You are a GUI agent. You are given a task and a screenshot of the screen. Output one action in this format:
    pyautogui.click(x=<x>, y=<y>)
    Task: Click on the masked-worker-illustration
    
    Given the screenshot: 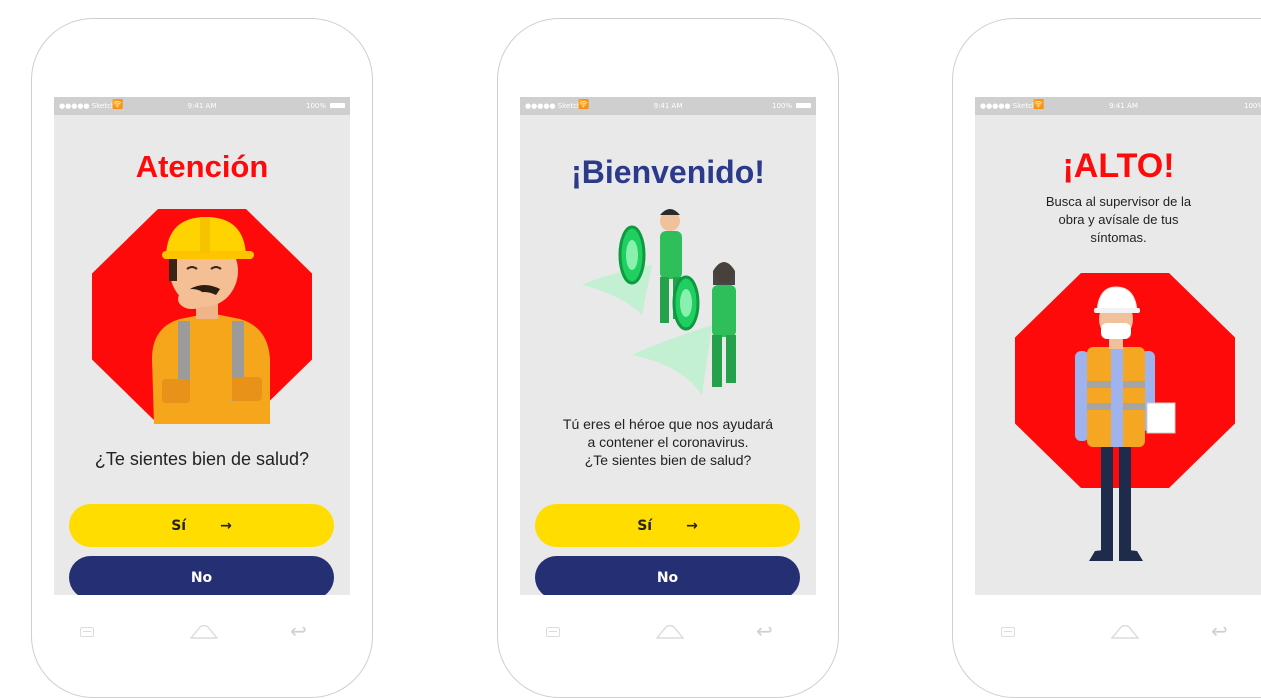 What is the action you would take?
    pyautogui.click(x=1125, y=419)
    